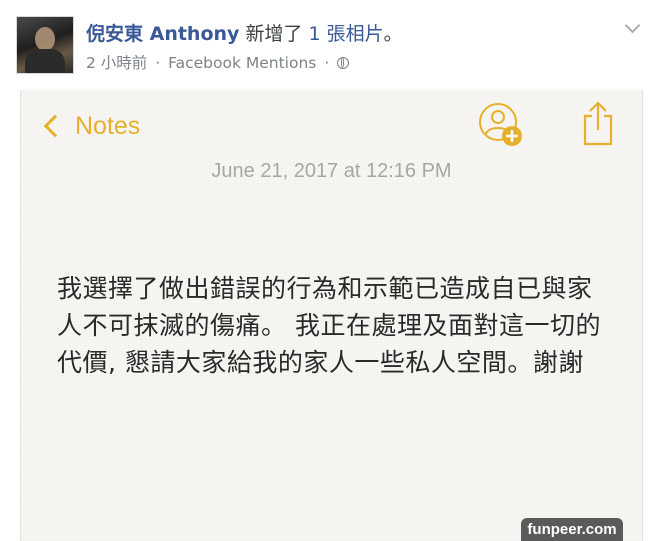  Describe the element at coordinates (331, 171) in the screenshot. I see `note-date: June 21, 2017 at 12:16 PM` at that location.